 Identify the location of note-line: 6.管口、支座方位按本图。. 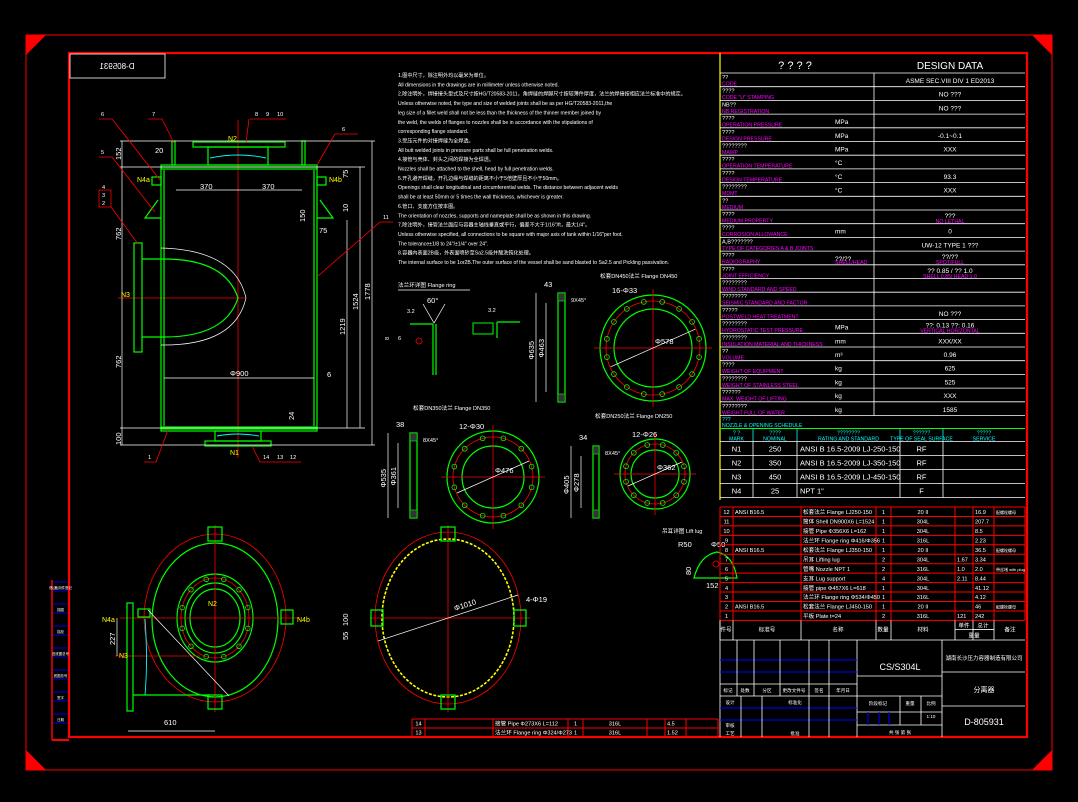
(428, 206).